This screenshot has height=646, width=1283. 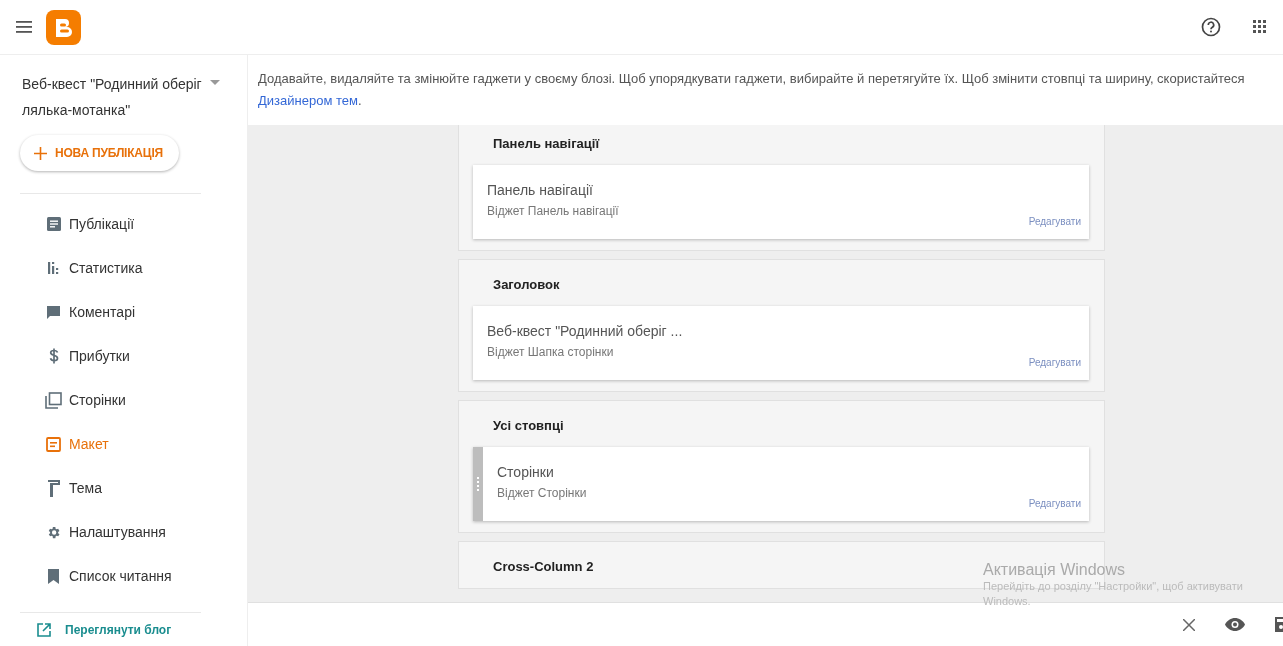 I want to click on close-icon, so click(x=1189, y=624).